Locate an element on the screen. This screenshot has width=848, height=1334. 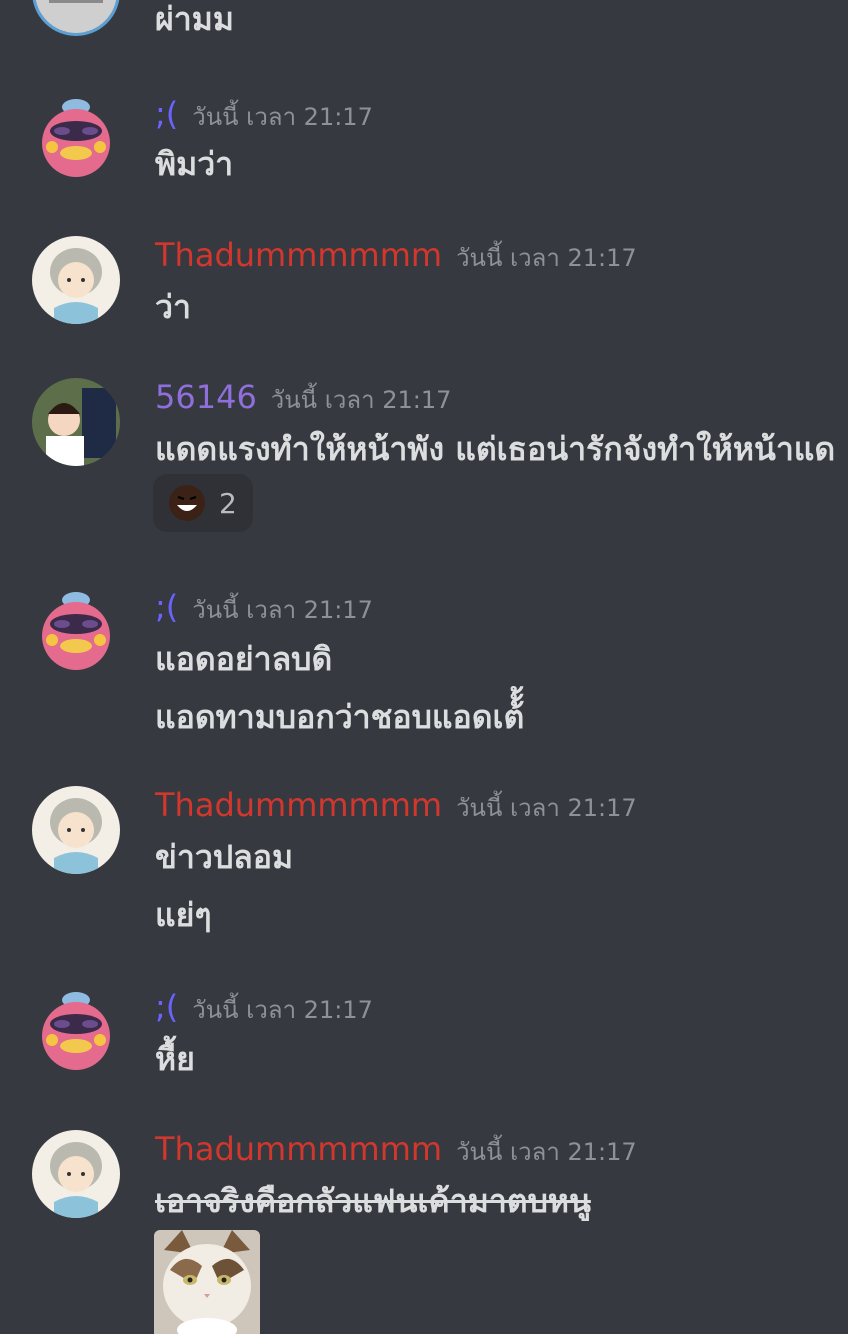
message-text: หื้ย is located at coordinates (175, 1059).